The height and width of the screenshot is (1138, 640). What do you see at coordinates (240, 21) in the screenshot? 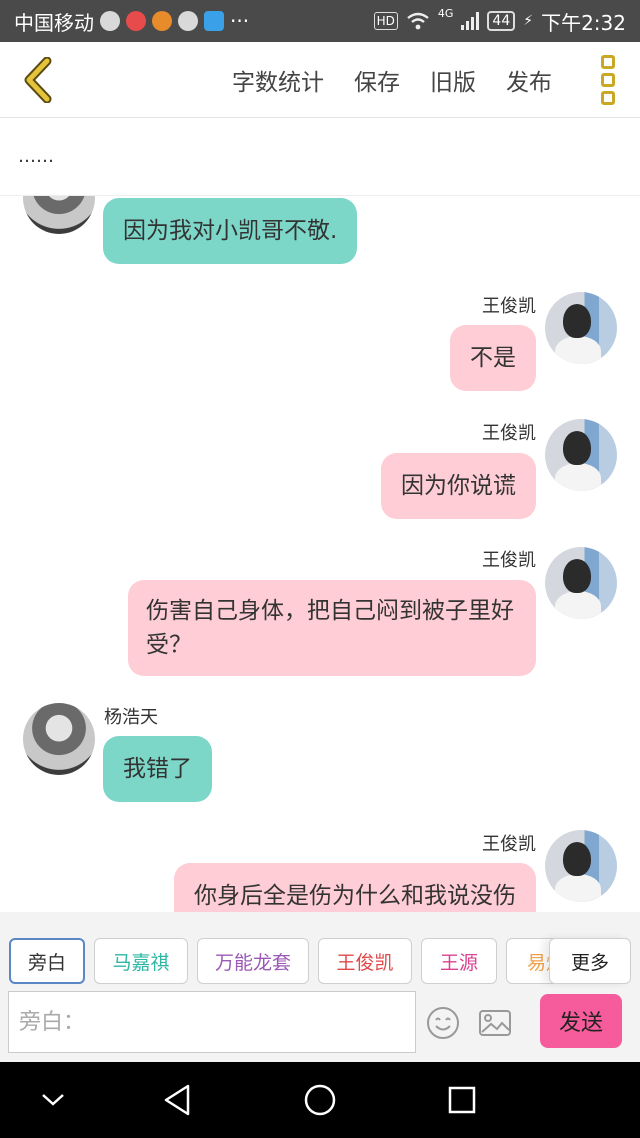
I see `more-notifications: ···` at bounding box center [240, 21].